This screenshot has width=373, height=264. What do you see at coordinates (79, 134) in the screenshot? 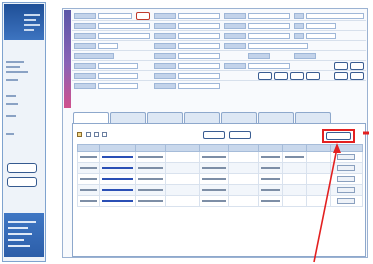
I see `folder-icon` at bounding box center [79, 134].